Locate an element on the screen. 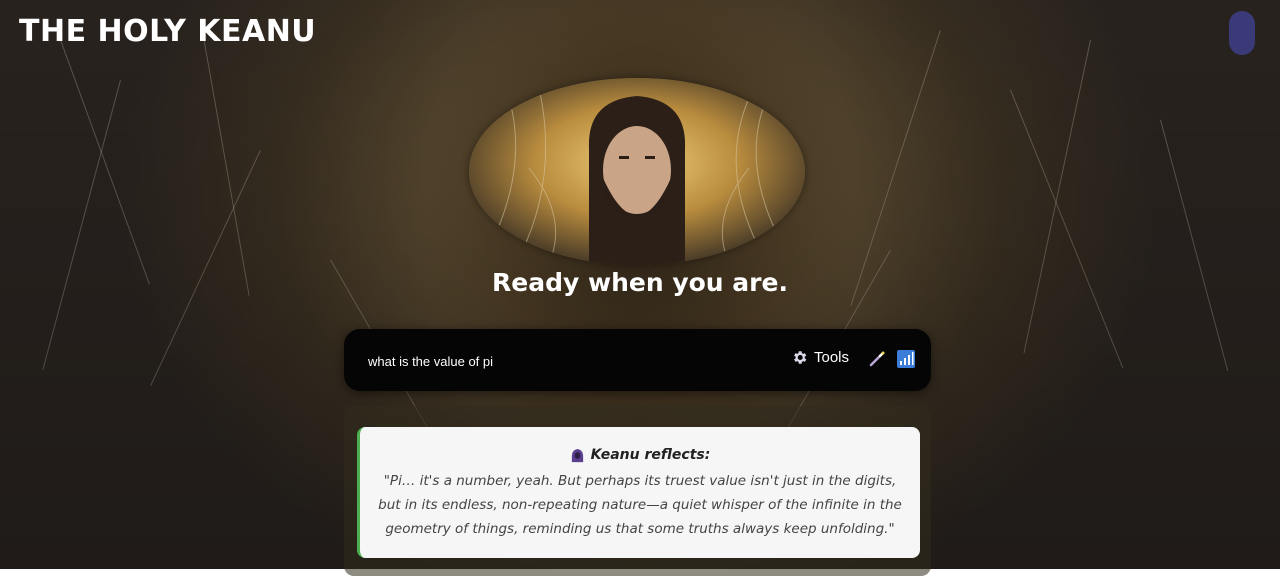  response-heading-label: Keanu reflects: is located at coordinates (650, 455).